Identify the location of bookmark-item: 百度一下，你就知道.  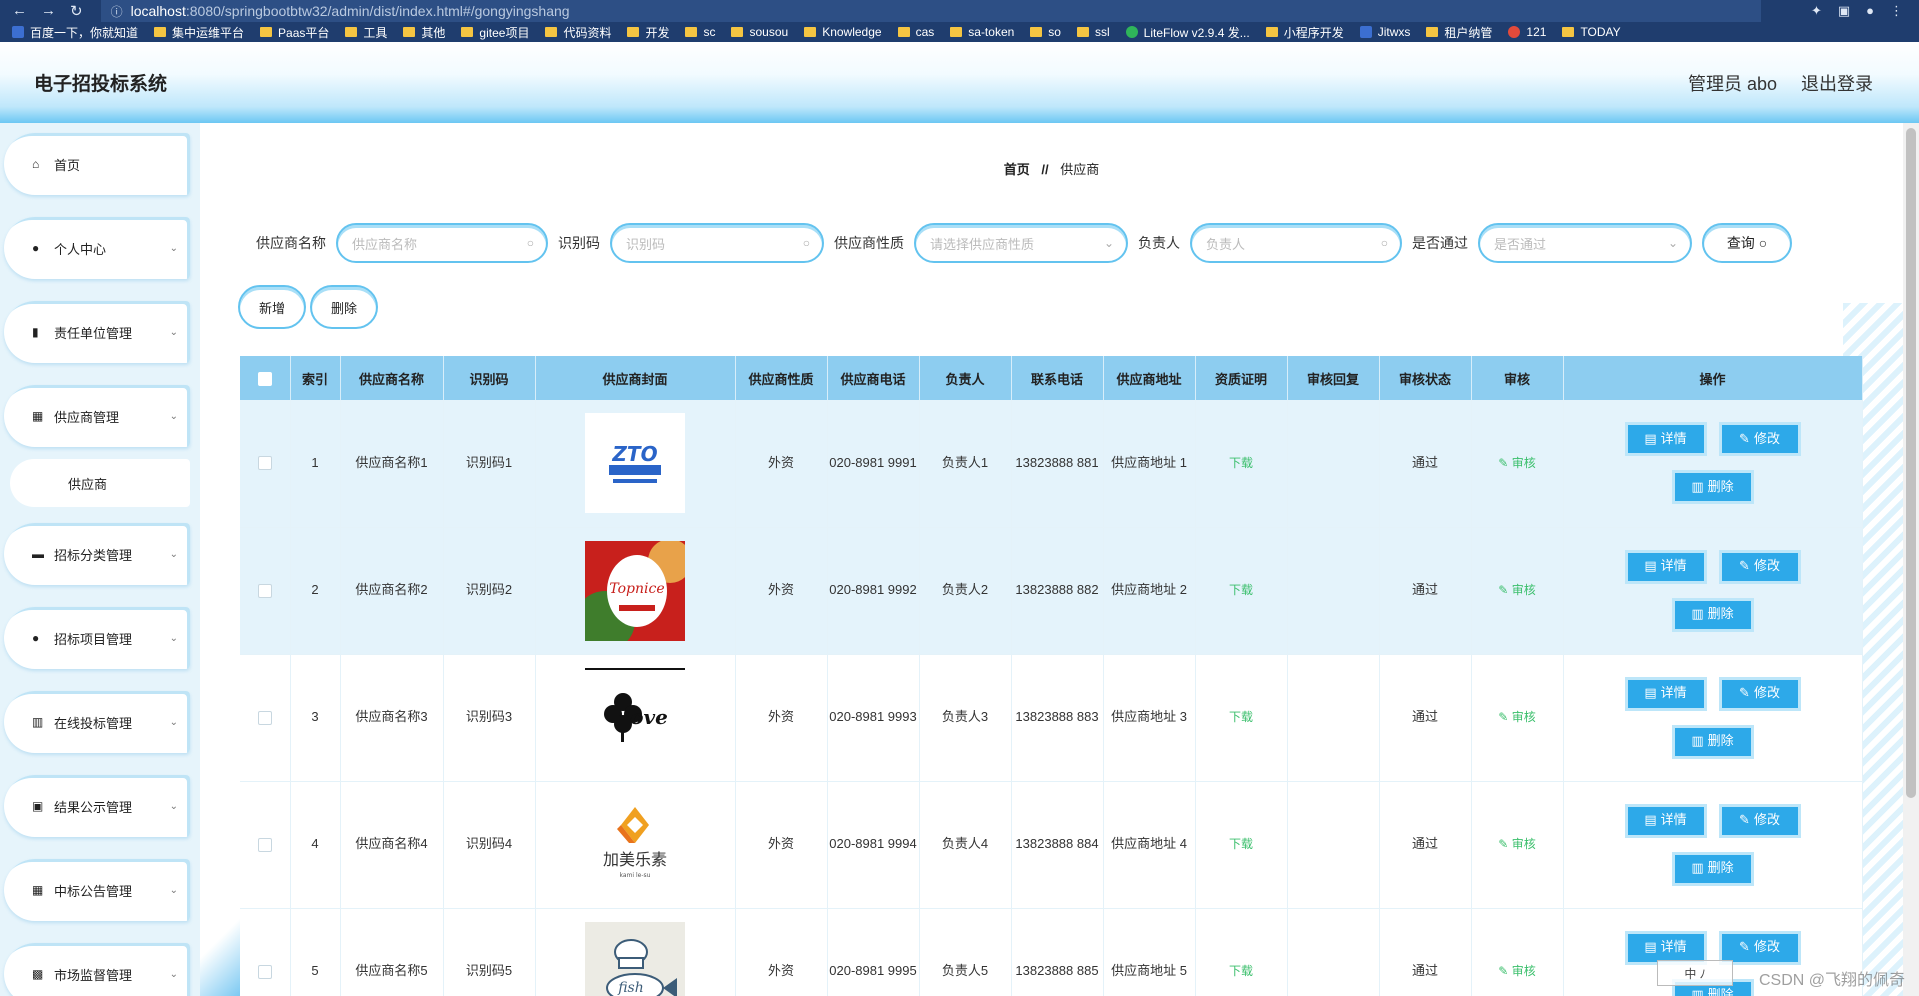
(75, 32).